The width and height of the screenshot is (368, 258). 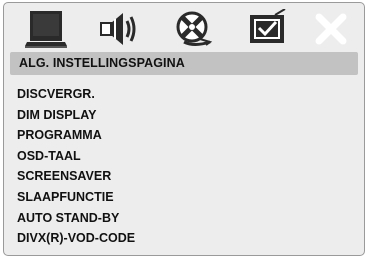 I want to click on tv-monitor-icon, so click(x=46, y=29).